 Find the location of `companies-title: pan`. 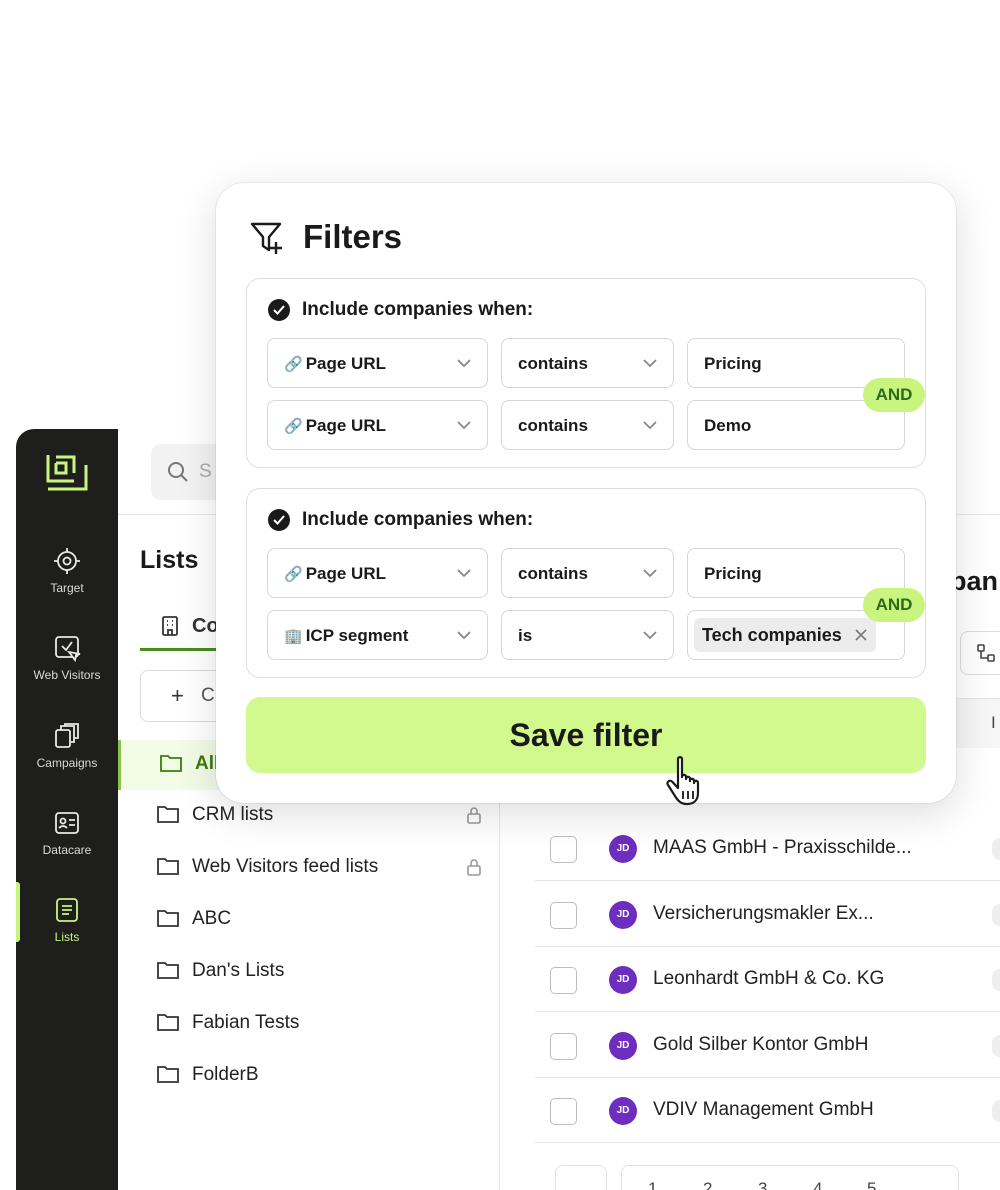

companies-title: pan is located at coordinates (974, 581).